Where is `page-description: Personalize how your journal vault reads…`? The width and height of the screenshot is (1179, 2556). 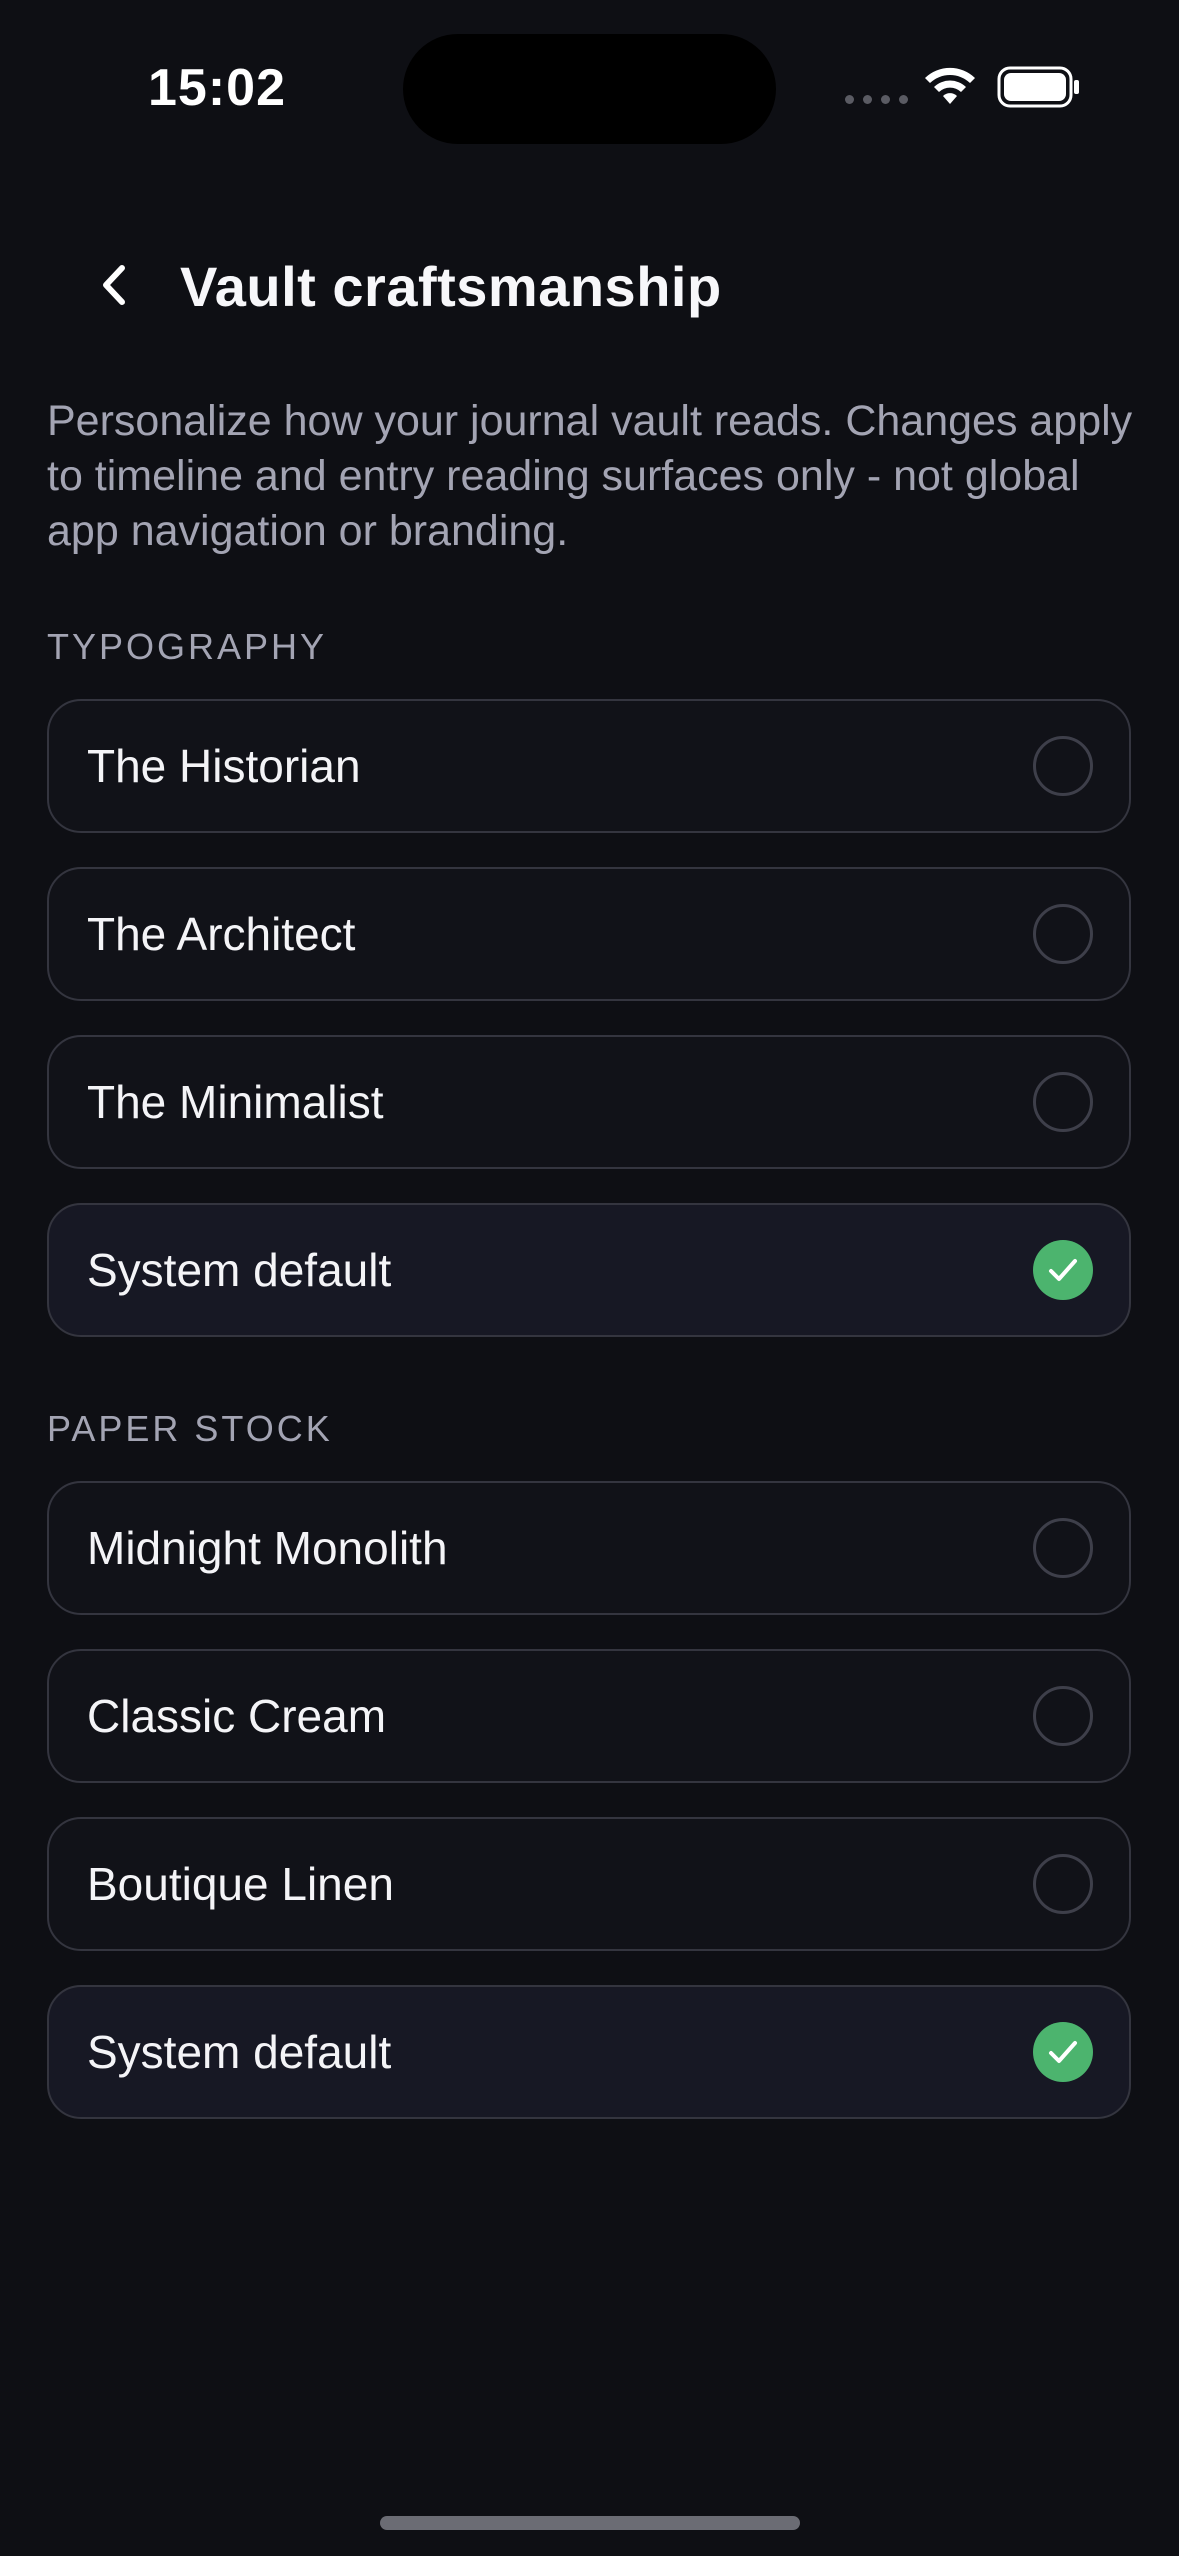 page-description: Personalize how your journal vault reads… is located at coordinates (590, 476).